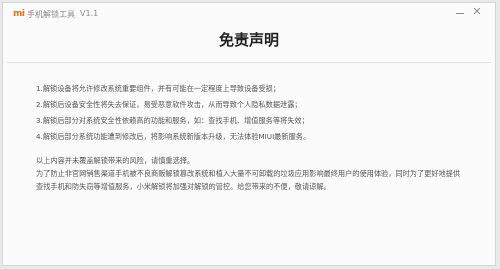  Describe the element at coordinates (249, 14) in the screenshot. I see `title-bar: mi 手机解锁工具 V1.1 ✕` at that location.